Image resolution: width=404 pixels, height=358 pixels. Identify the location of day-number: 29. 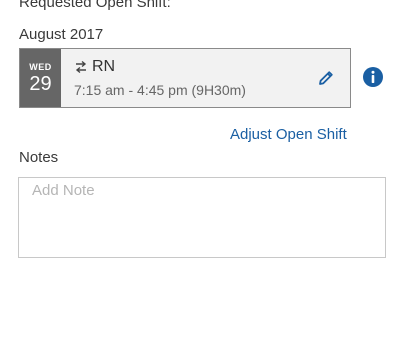
(40, 83).